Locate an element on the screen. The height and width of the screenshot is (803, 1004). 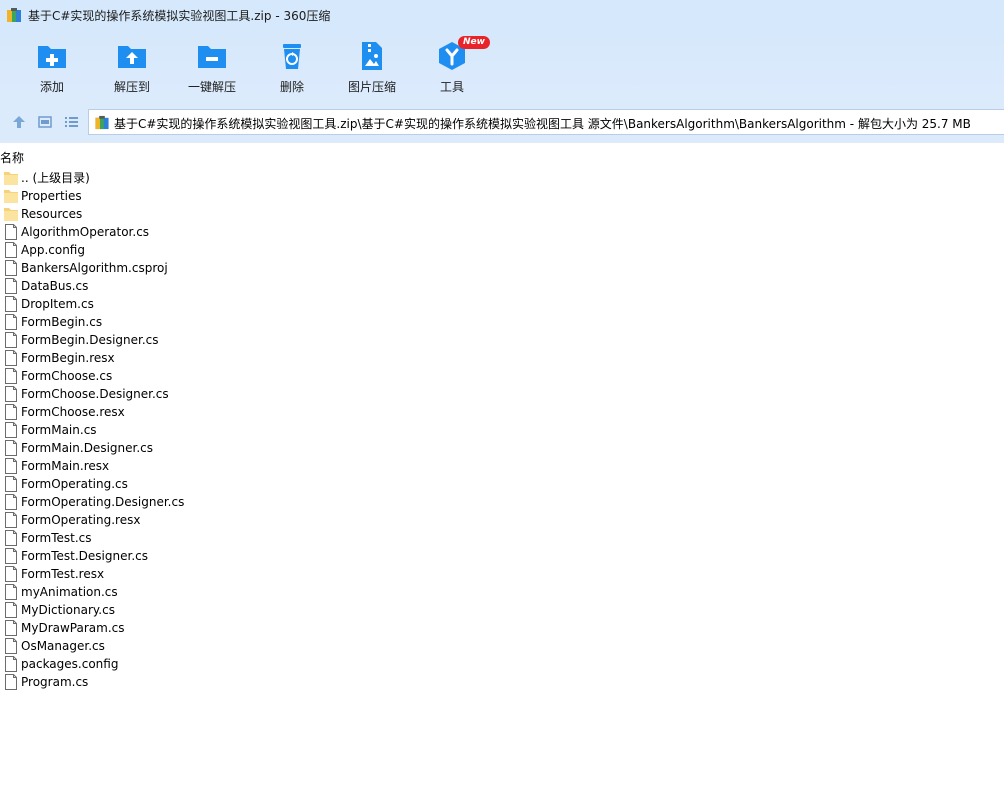
file-name: AlgorithmOperator.cs is located at coordinates (85, 232).